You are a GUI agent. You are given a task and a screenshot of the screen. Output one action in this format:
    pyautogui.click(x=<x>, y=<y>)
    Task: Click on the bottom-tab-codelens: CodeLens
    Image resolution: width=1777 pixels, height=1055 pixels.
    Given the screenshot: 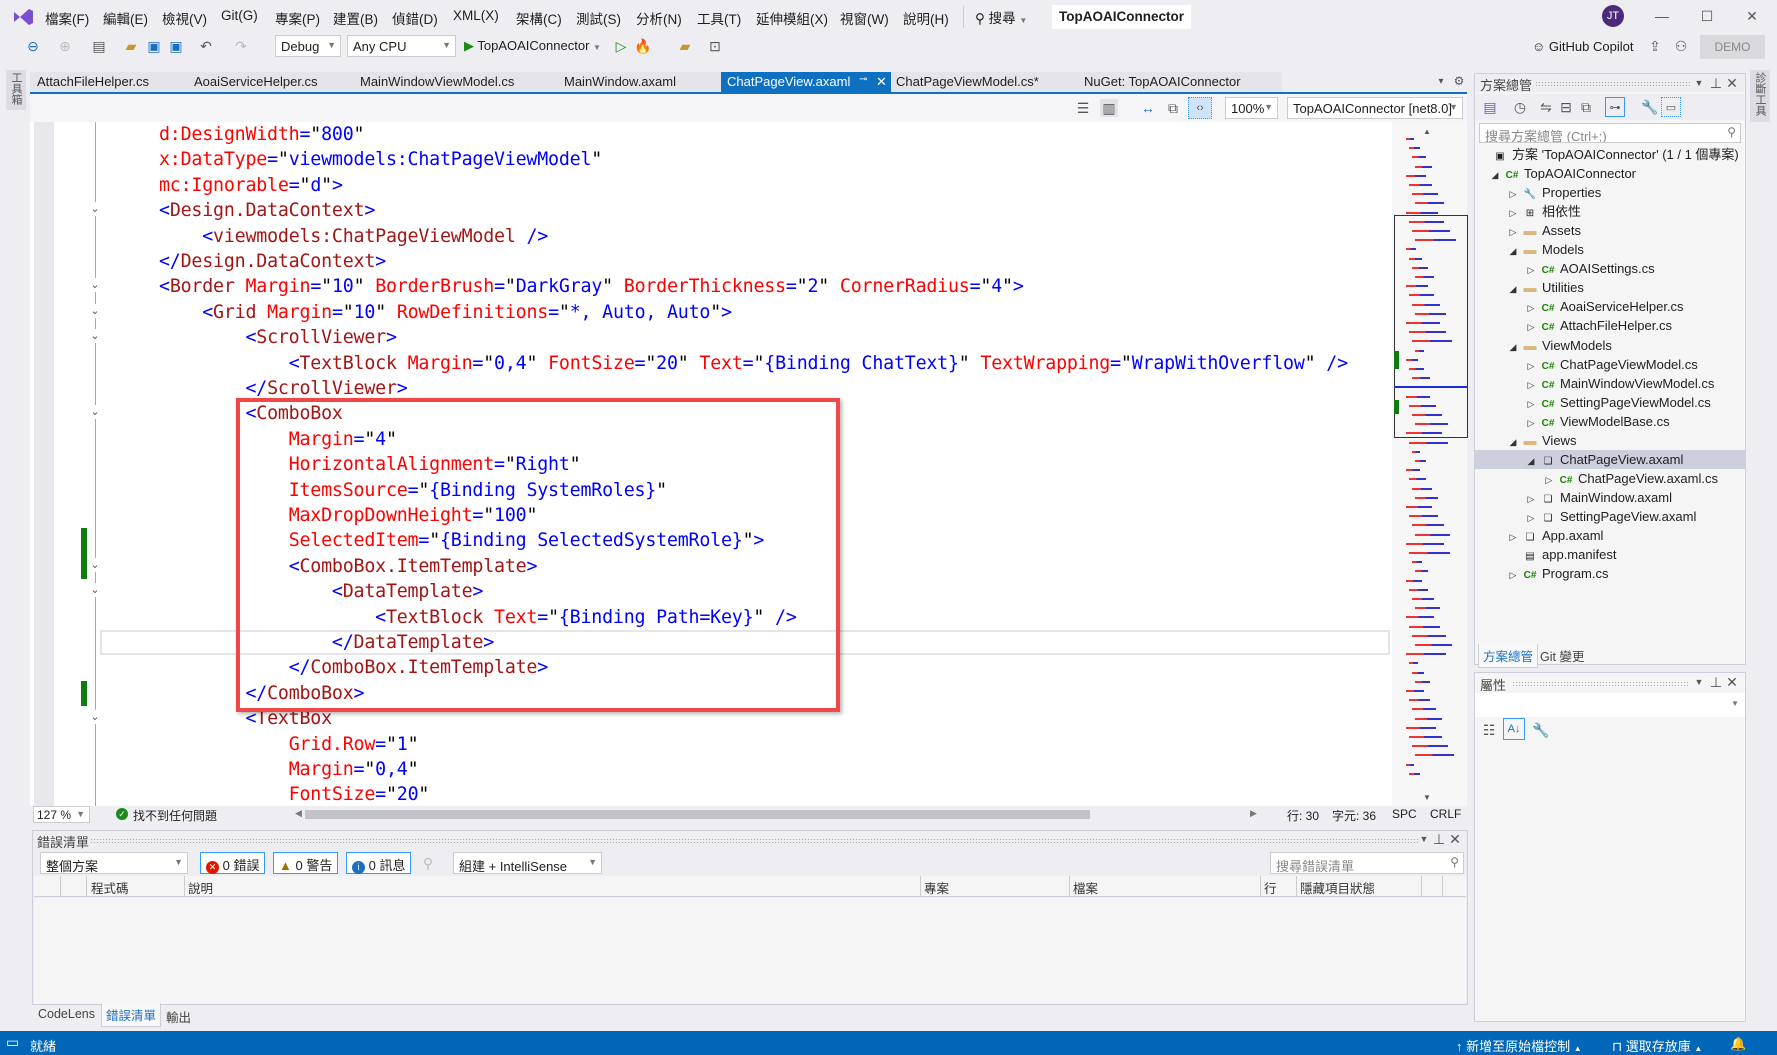 What is the action you would take?
    pyautogui.click(x=66, y=1014)
    